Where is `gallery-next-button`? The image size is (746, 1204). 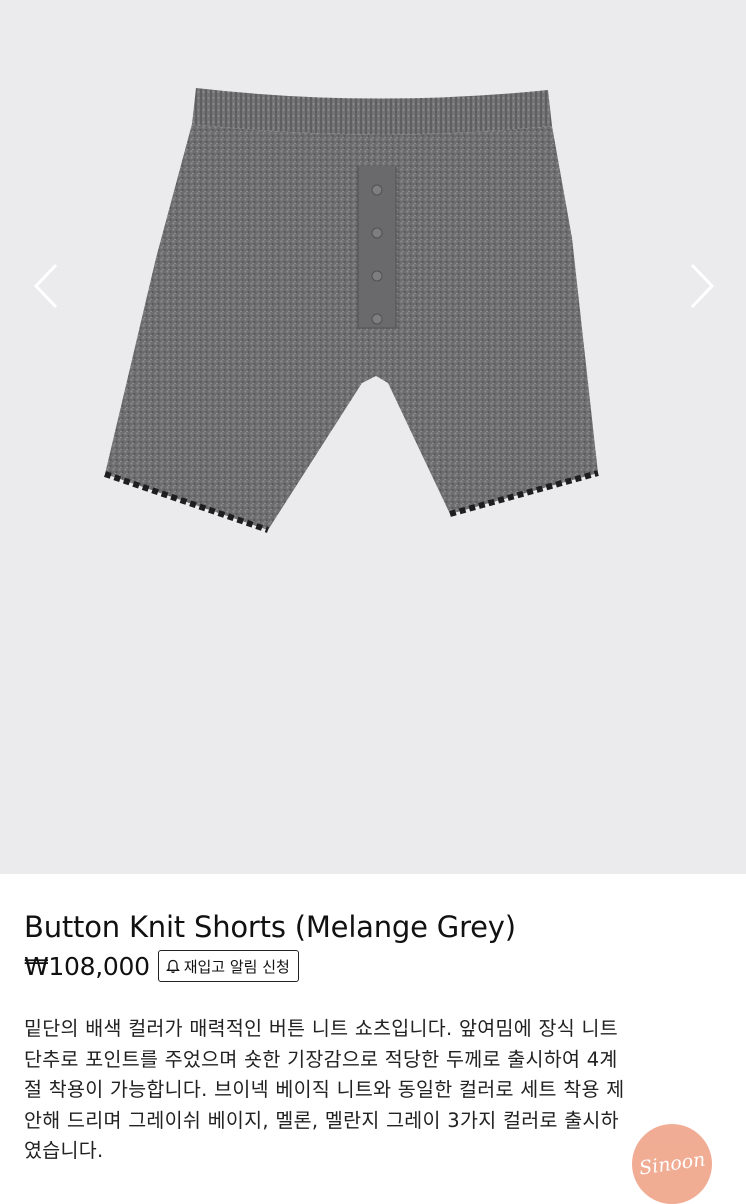 gallery-next-button is located at coordinates (702, 286).